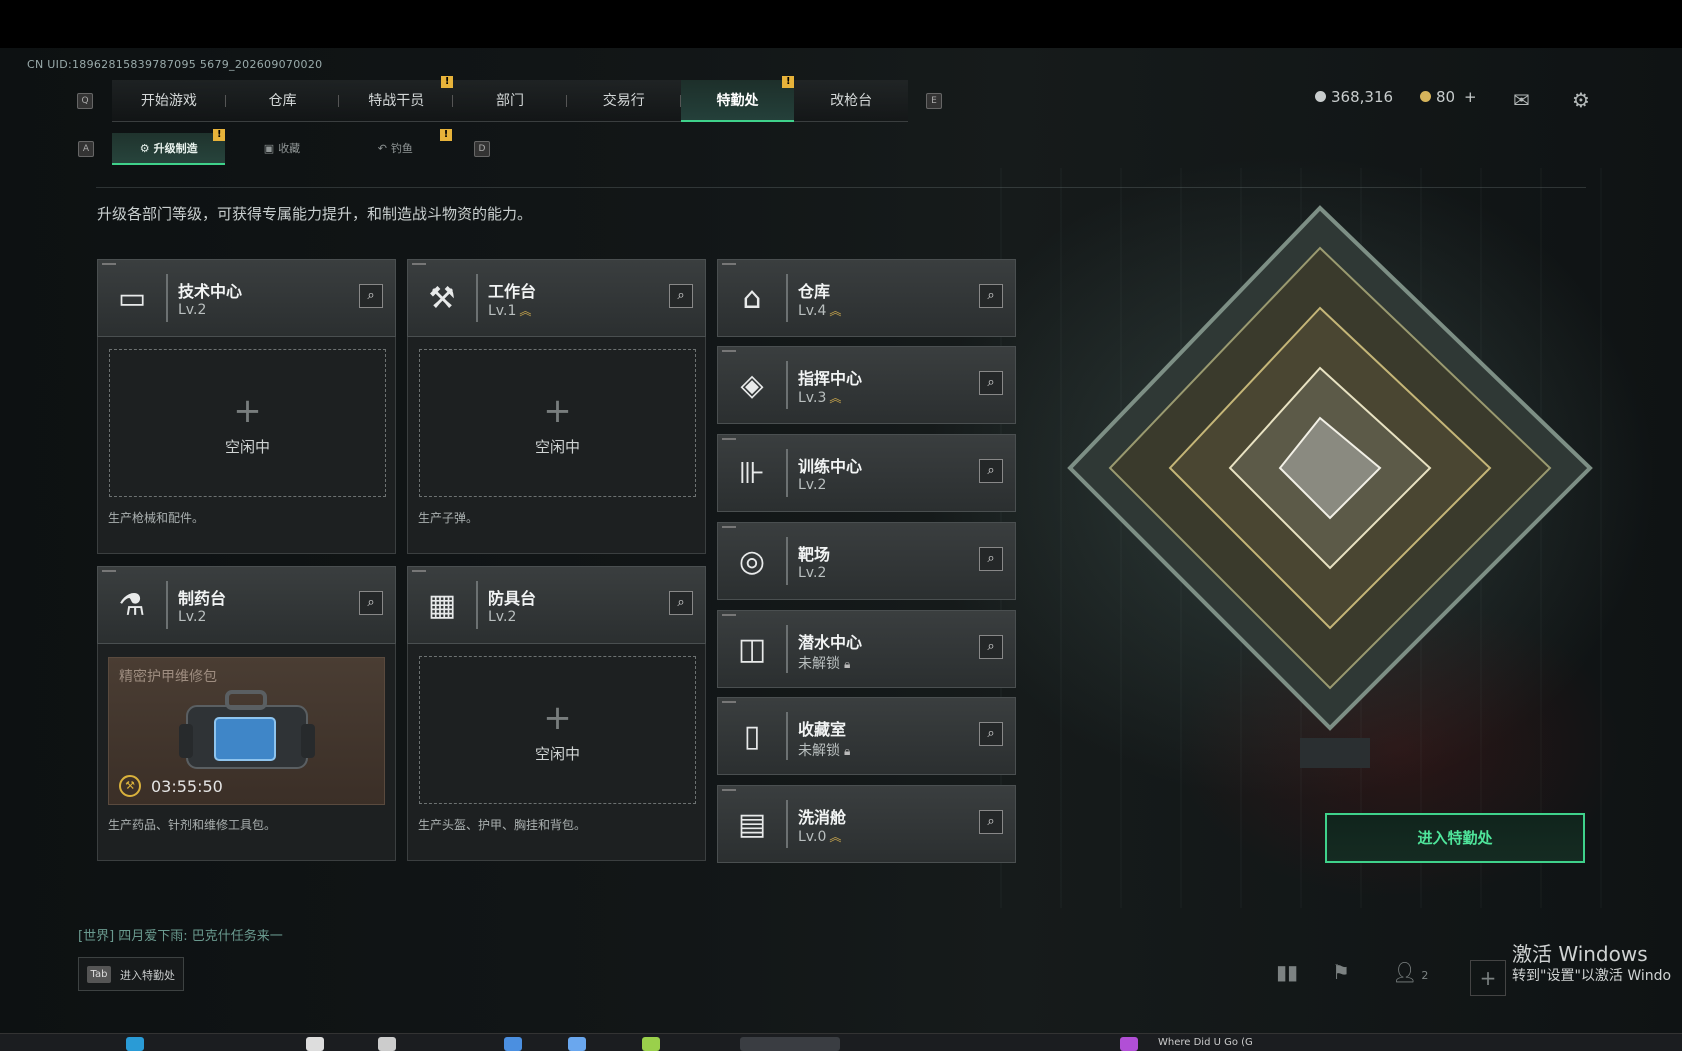 Image resolution: width=1682 pixels, height=1051 pixels. Describe the element at coordinates (822, 817) in the screenshot. I see `card-name: 洗消舱` at that location.